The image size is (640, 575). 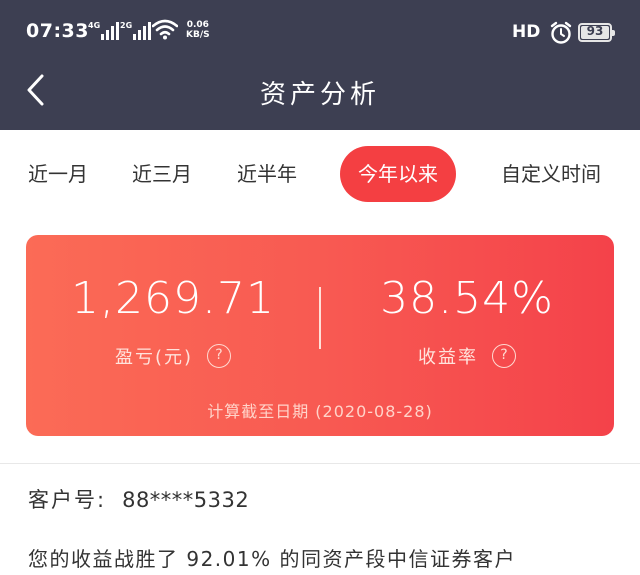 What do you see at coordinates (320, 174) in the screenshot?
I see `period-tabs: 近一月 近三月 近半年 今年以来 自定义时间` at bounding box center [320, 174].